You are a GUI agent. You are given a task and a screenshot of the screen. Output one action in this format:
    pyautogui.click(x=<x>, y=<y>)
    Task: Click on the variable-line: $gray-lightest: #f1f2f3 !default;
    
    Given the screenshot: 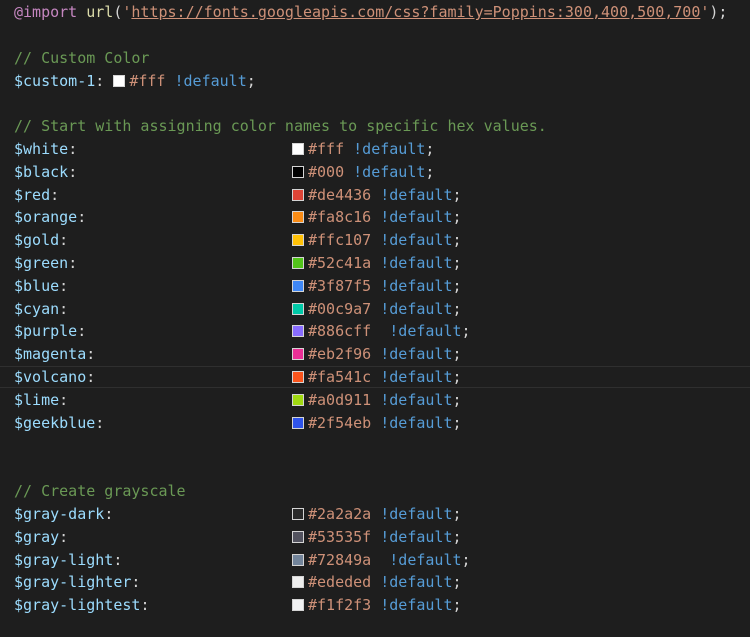 What is the action you would take?
    pyautogui.click(x=374, y=605)
    